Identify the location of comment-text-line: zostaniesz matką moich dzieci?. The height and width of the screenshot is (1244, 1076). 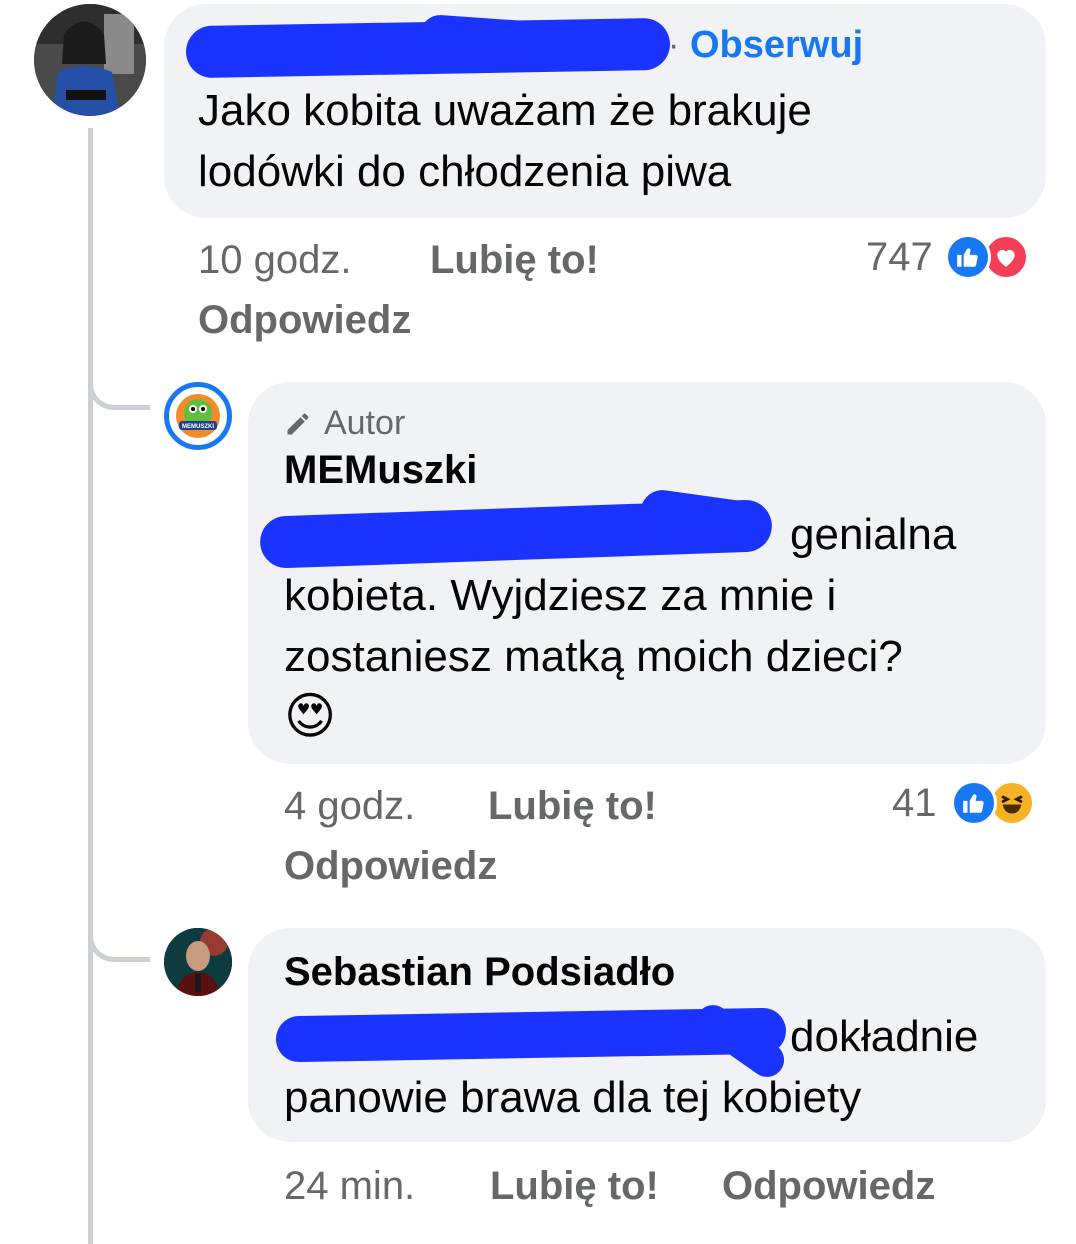
(593, 656).